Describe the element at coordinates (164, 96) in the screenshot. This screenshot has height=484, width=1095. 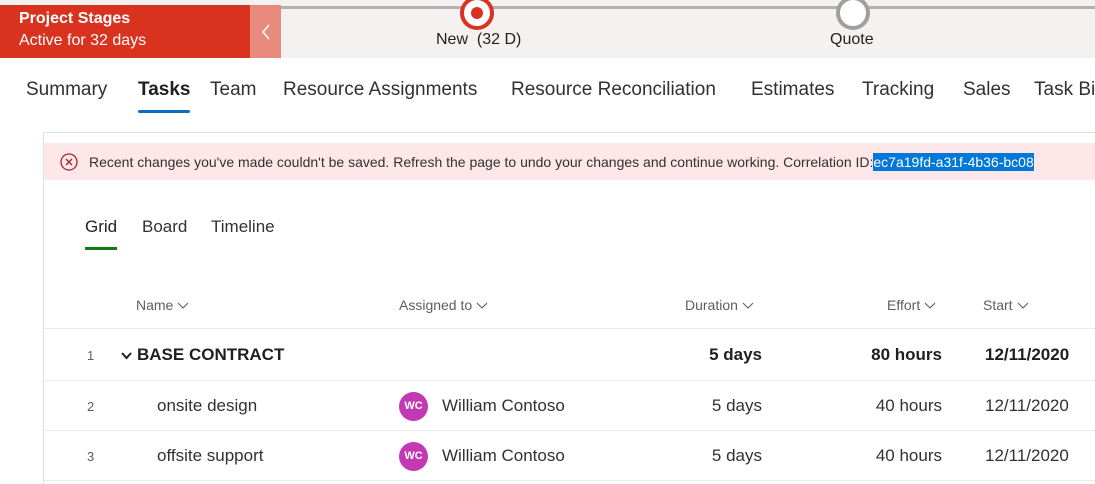
I see `tab-tasks: Tasks` at that location.